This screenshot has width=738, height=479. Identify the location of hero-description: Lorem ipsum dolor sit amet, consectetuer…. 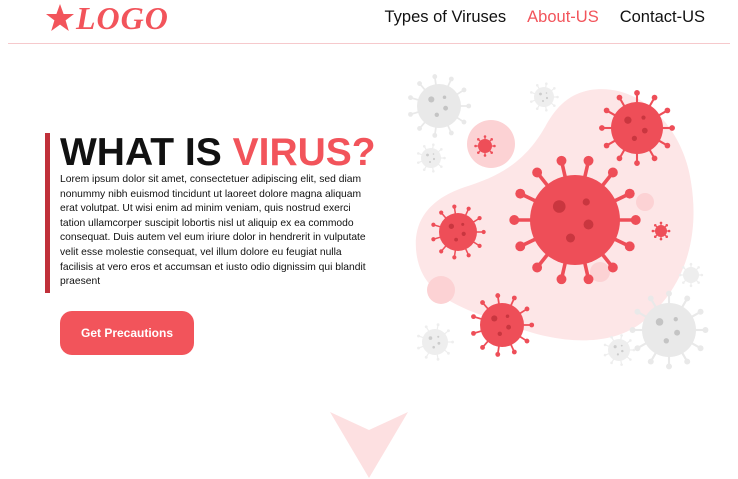
(213, 231).